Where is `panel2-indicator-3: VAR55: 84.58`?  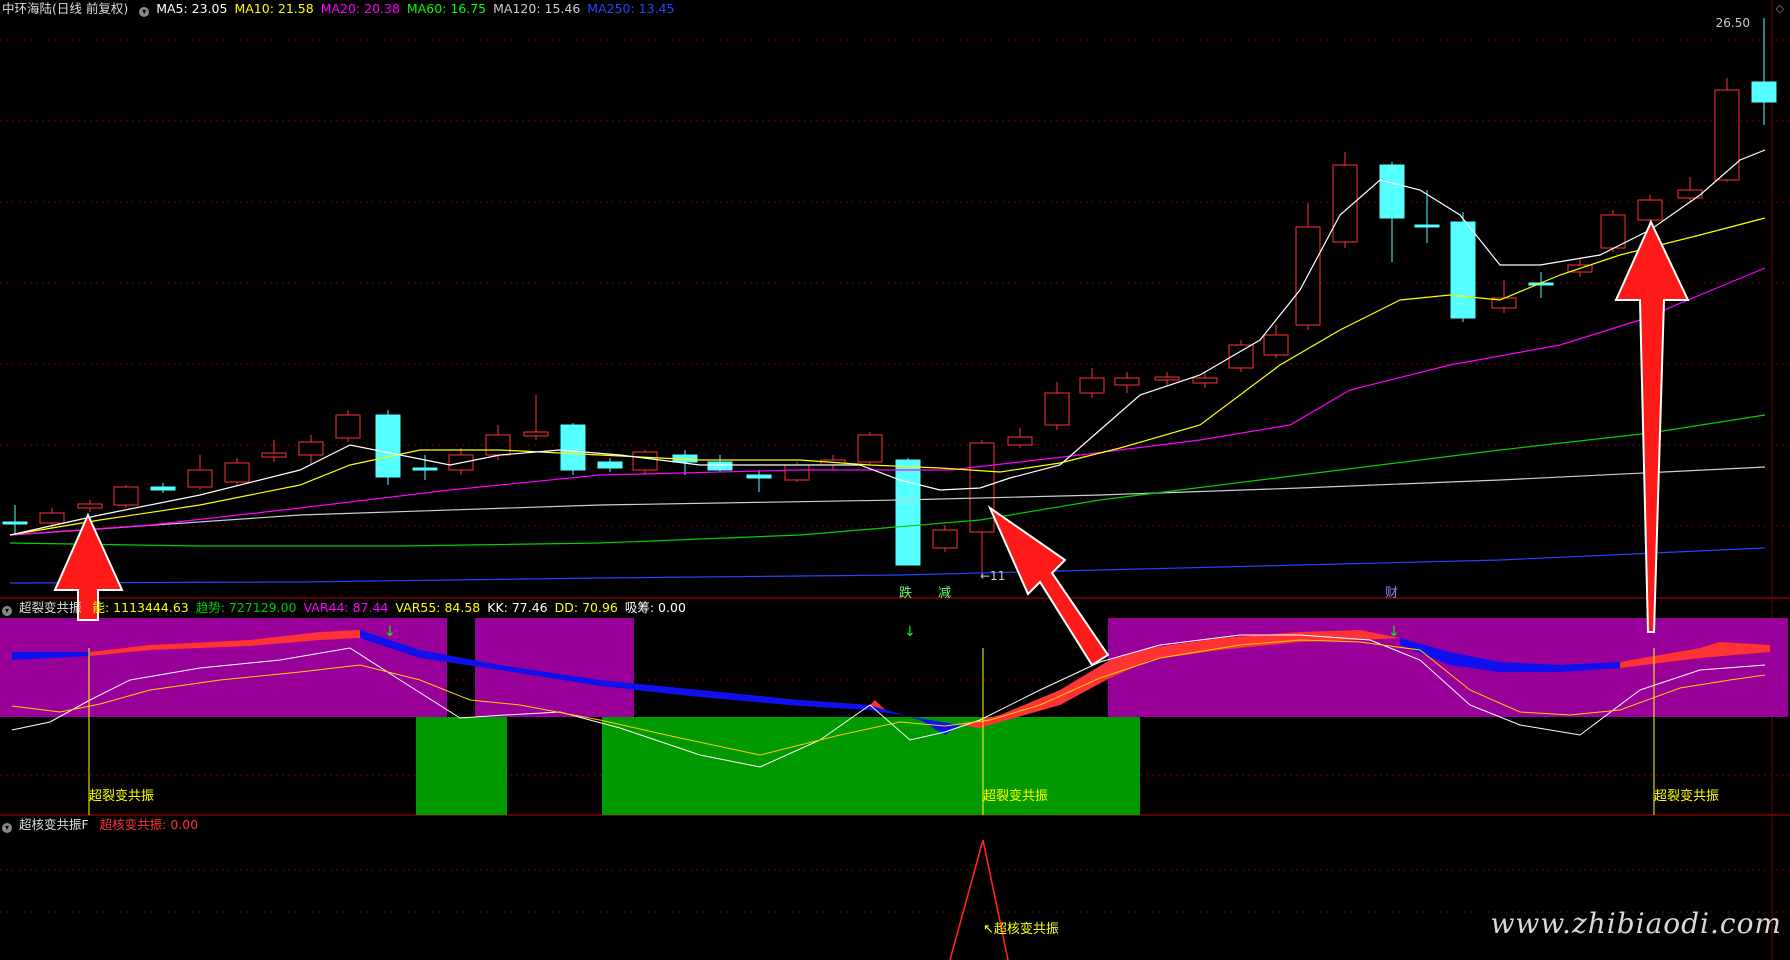 panel2-indicator-3: VAR55: 84.58 is located at coordinates (438, 607).